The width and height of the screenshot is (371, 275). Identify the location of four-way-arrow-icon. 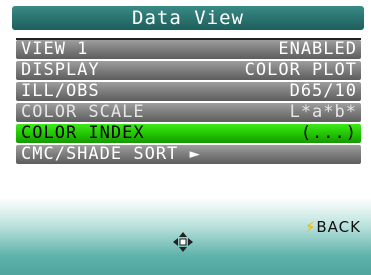
(183, 242).